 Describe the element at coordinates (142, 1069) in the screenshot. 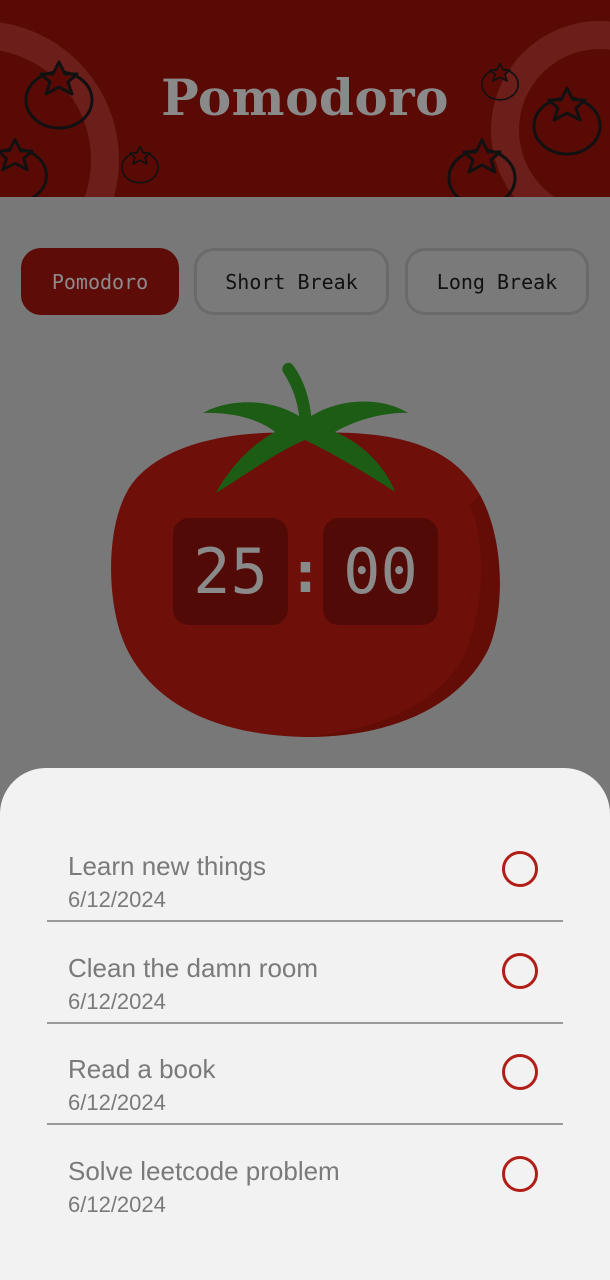

I see `task-title: Read a book` at that location.